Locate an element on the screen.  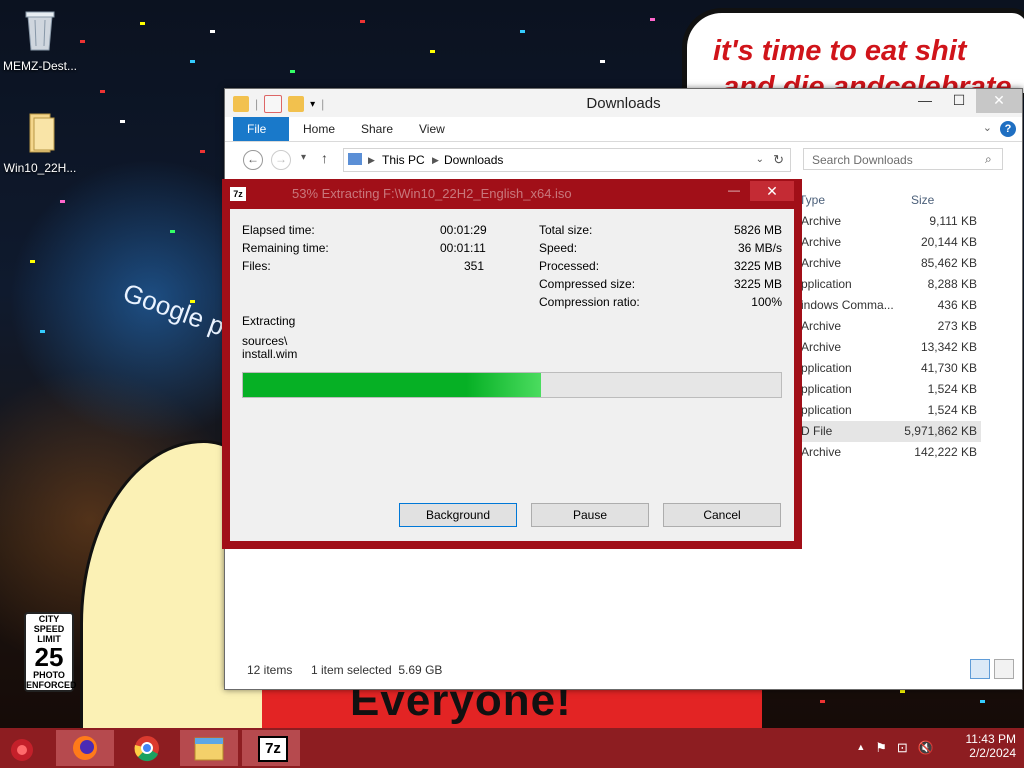
progress-fill is located at coordinates (392, 385).